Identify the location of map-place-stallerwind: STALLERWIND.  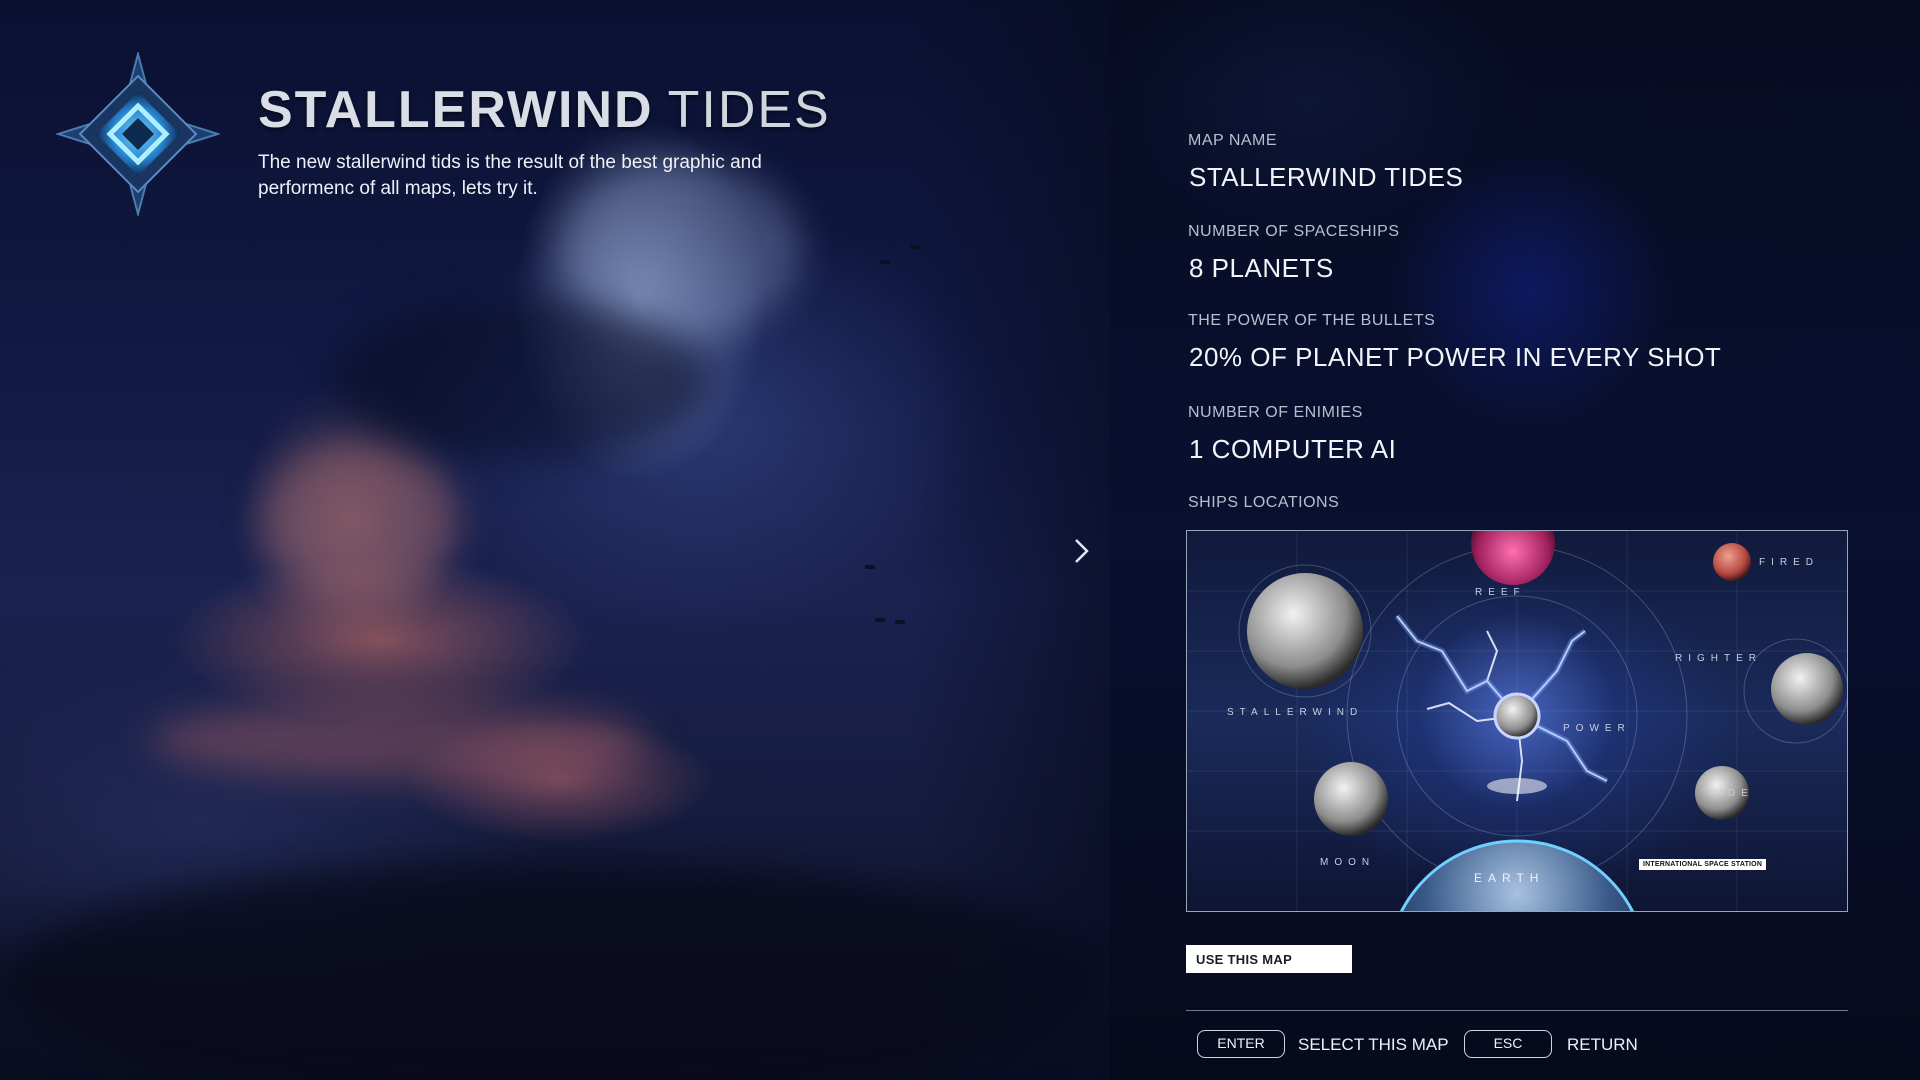
(1295, 712).